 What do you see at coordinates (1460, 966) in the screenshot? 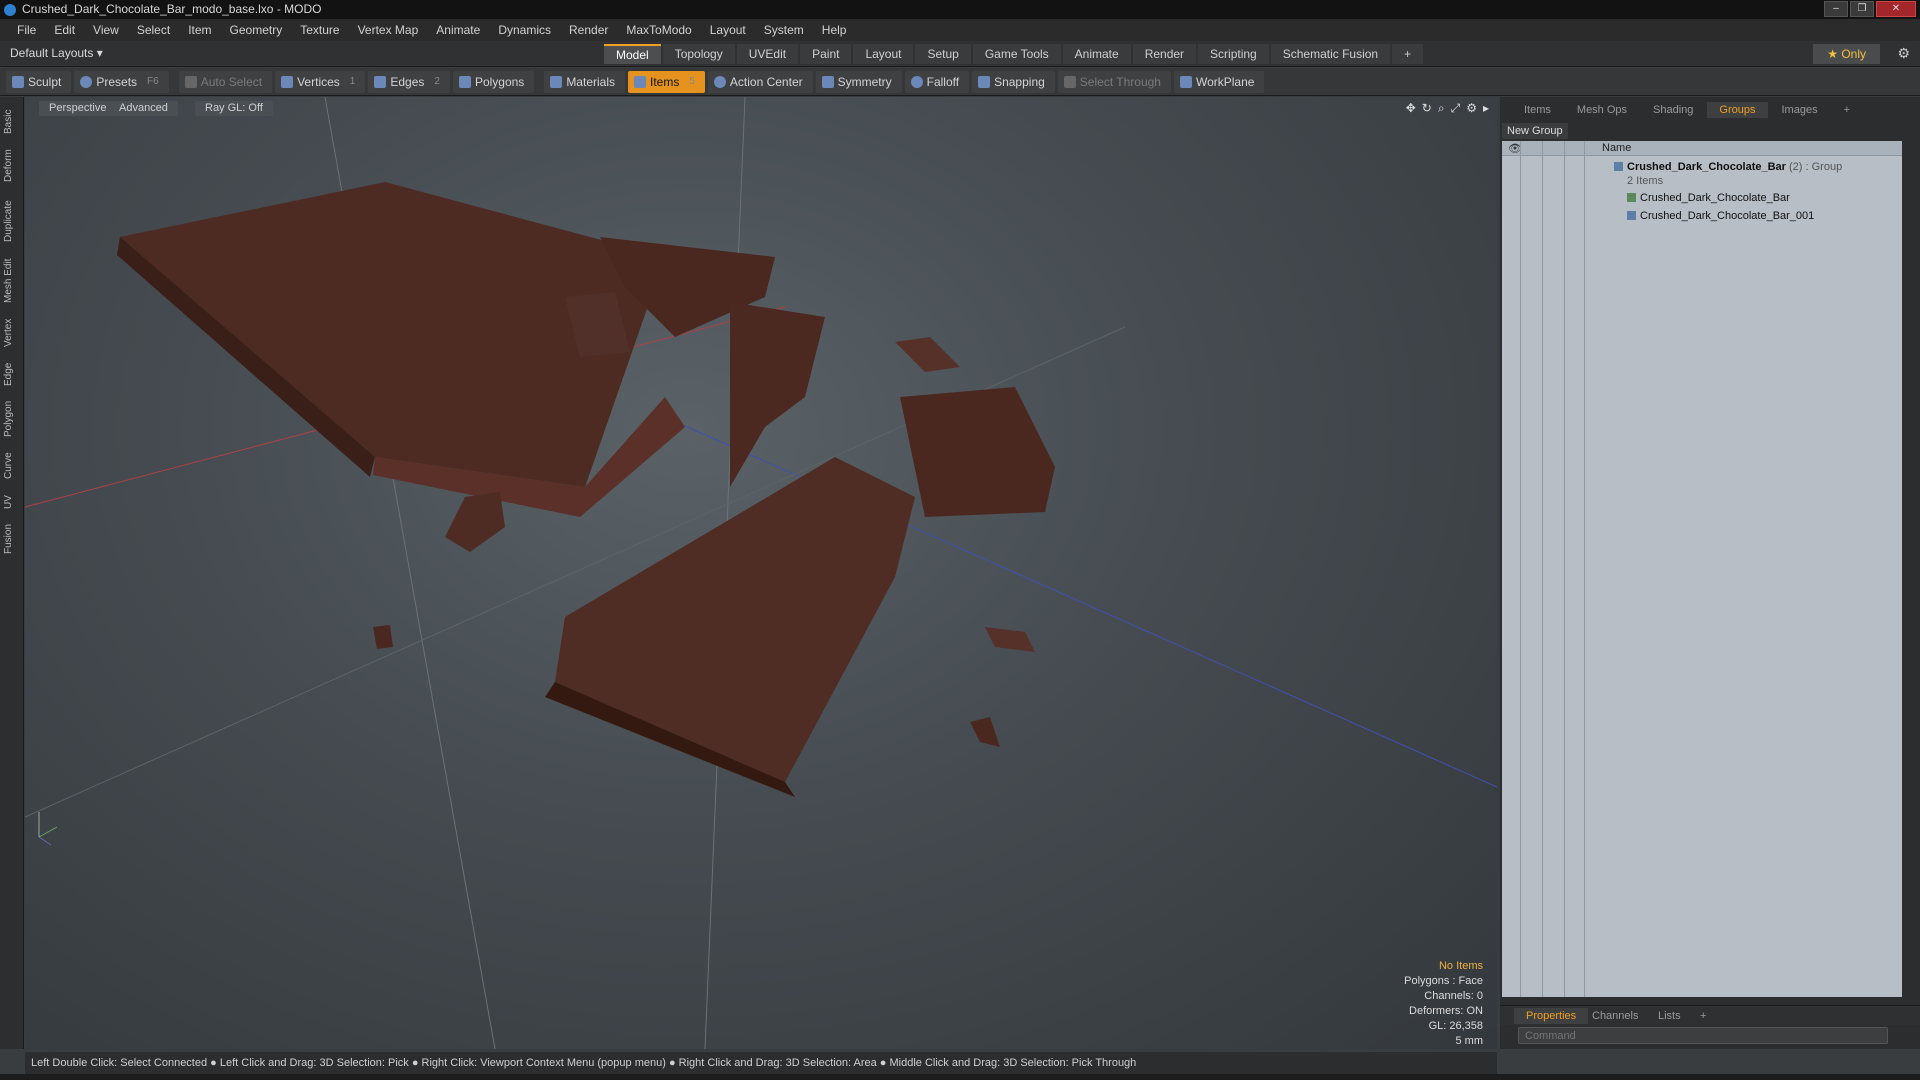
I see `no-items-label: No Items` at bounding box center [1460, 966].